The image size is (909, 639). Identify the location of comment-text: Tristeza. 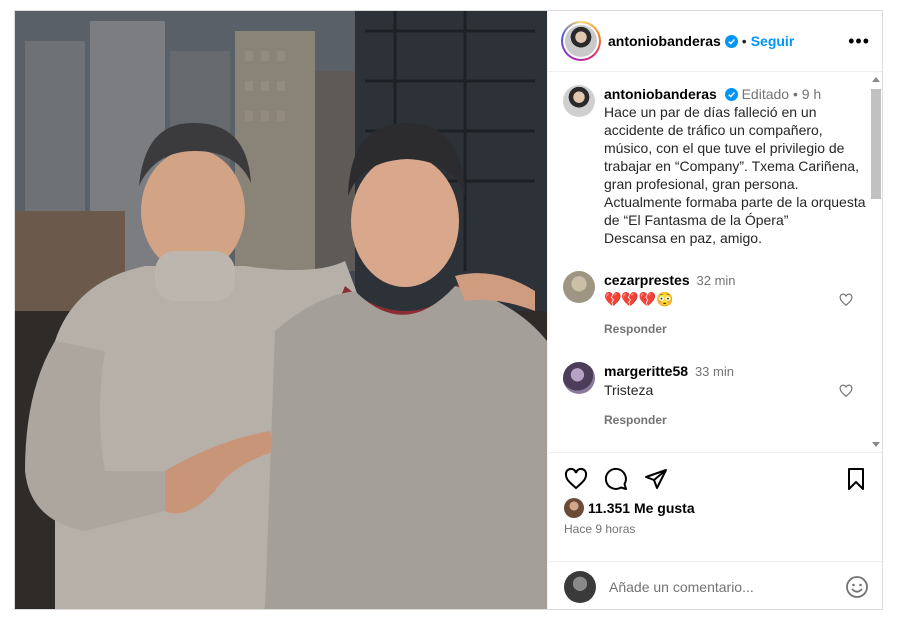
(629, 390).